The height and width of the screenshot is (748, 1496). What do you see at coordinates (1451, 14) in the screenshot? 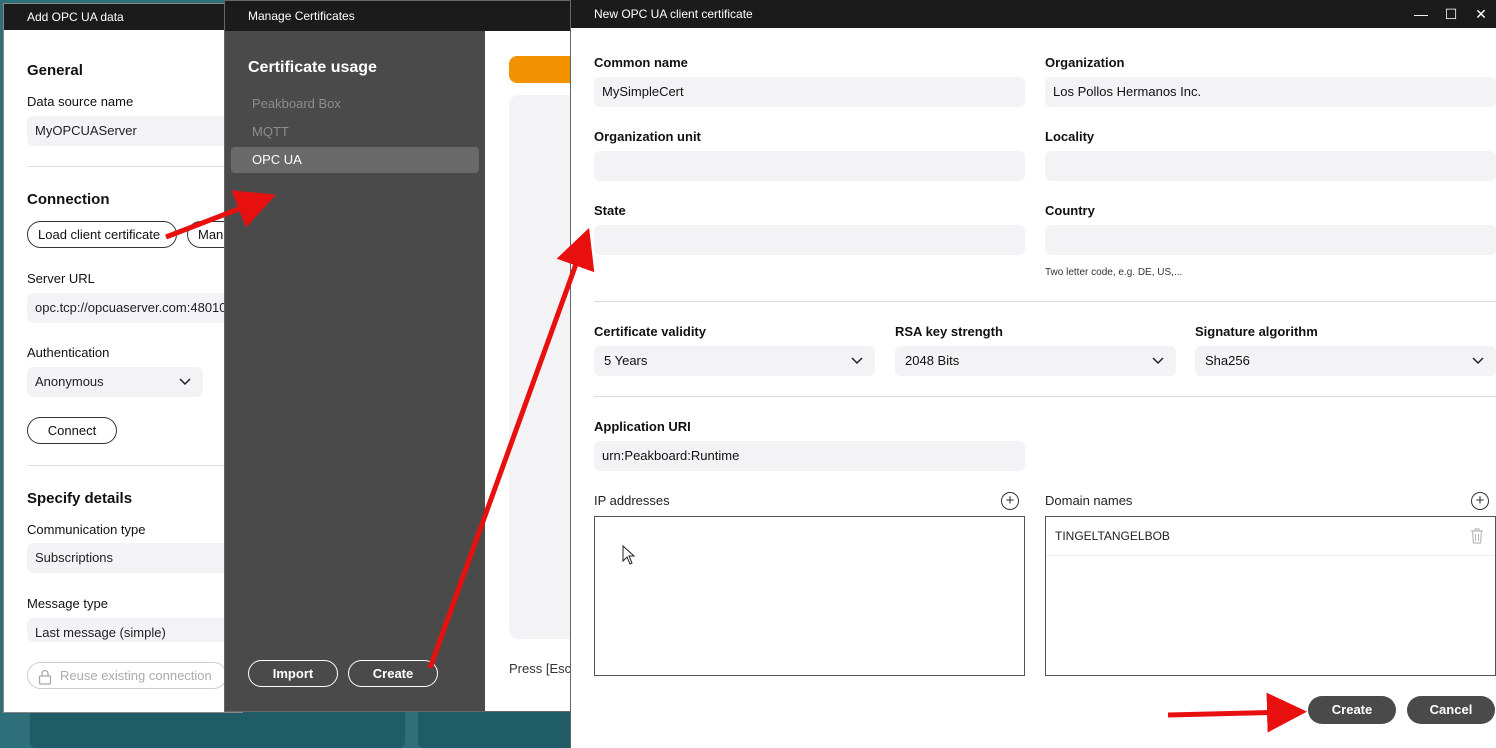
I see `maximize-icon: ☐` at bounding box center [1451, 14].